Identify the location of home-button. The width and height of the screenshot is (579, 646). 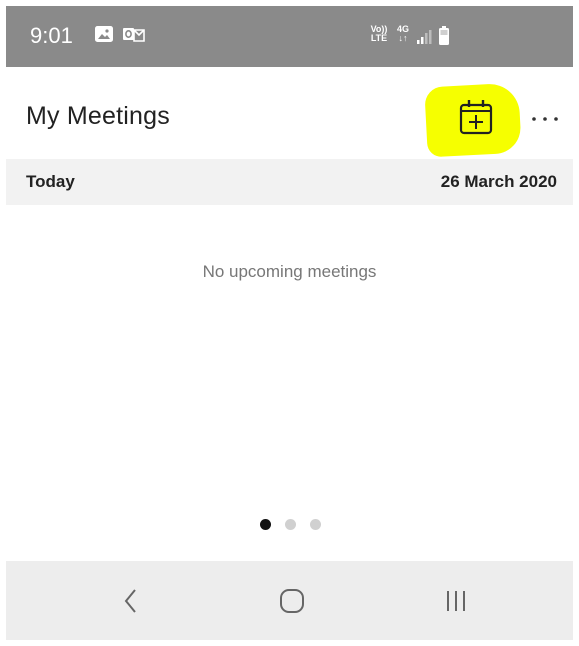
(292, 601).